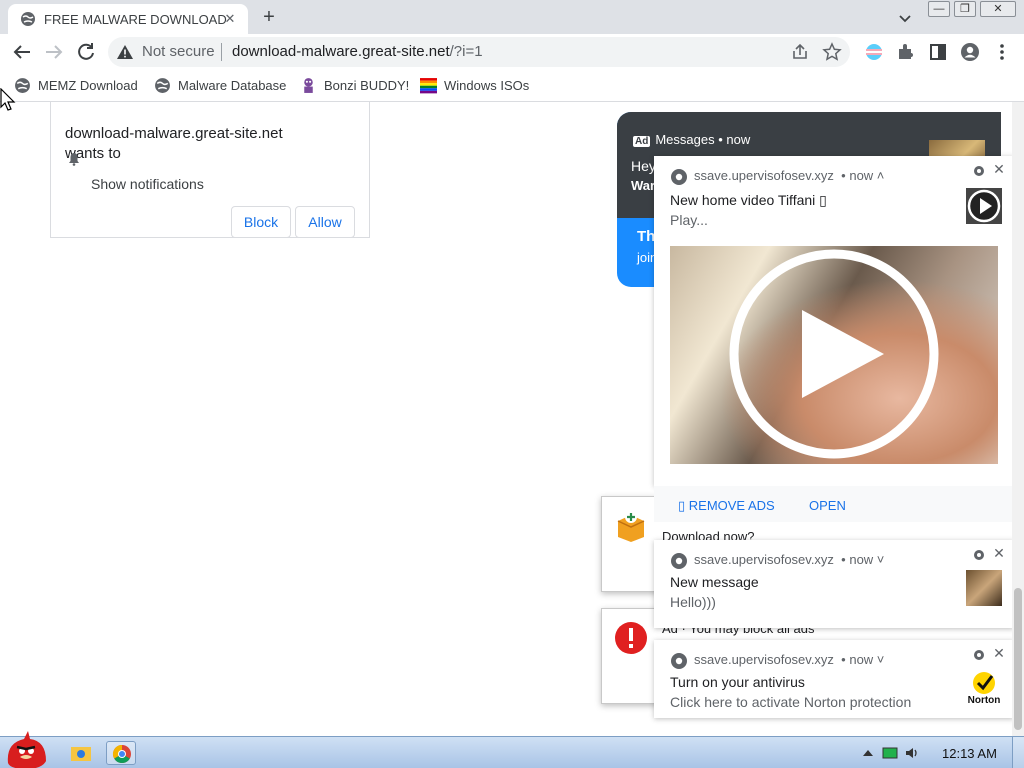 The image size is (1024, 768). What do you see at coordinates (693, 602) in the screenshot?
I see `notification-message-text: Hello)))` at bounding box center [693, 602].